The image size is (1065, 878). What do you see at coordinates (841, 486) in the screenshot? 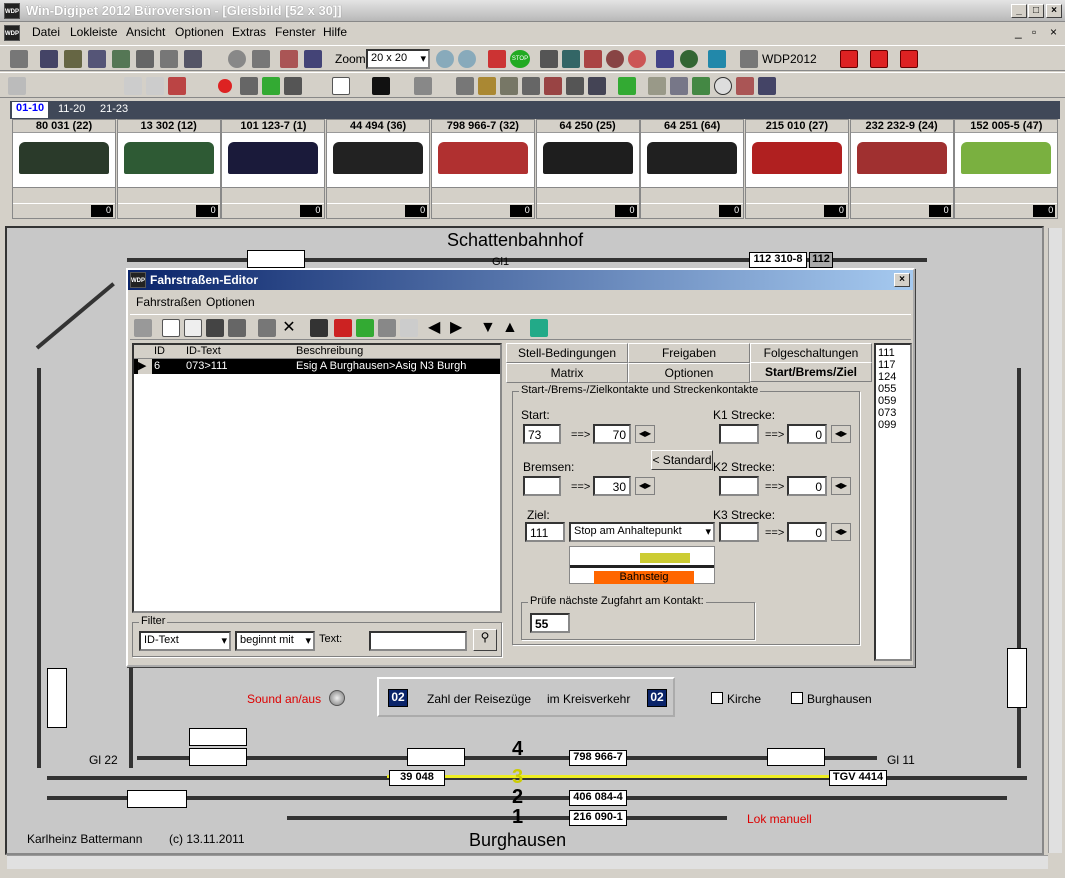
I see `k2-spinner: ◀▶` at bounding box center [841, 486].